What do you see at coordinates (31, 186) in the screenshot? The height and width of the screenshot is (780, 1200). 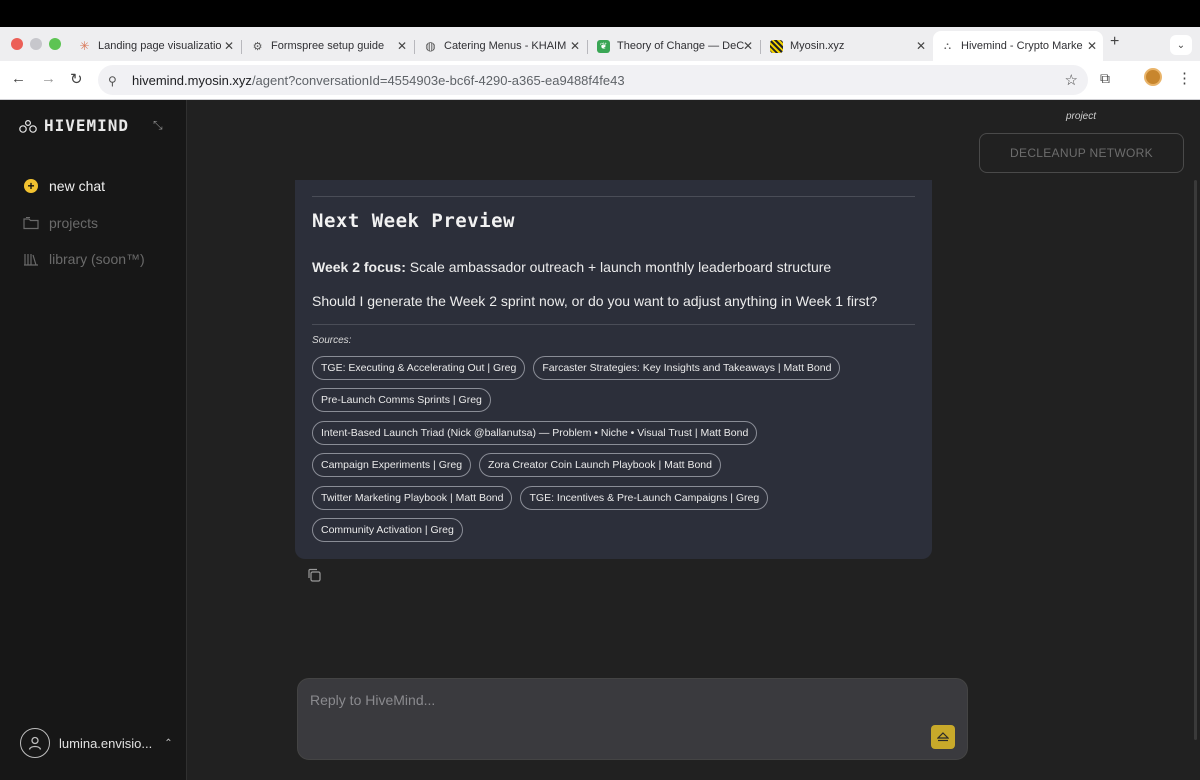 I see `plus-circle-icon: +` at bounding box center [31, 186].